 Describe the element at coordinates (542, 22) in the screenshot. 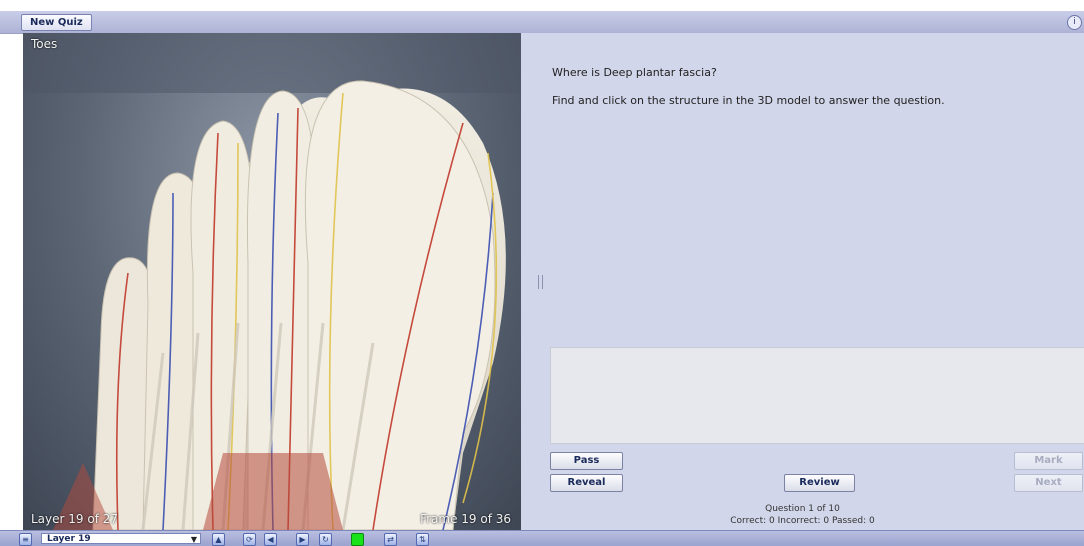

I see `top-toolbar: New Quiz i` at that location.